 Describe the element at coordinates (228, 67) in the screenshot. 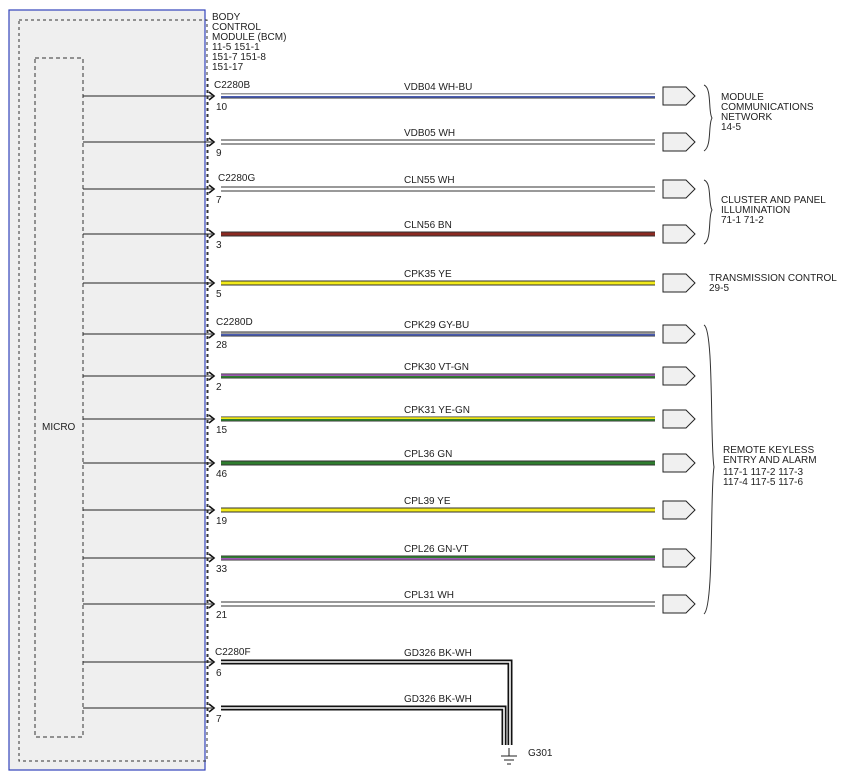

I see `module-title-line: 151-17` at that location.